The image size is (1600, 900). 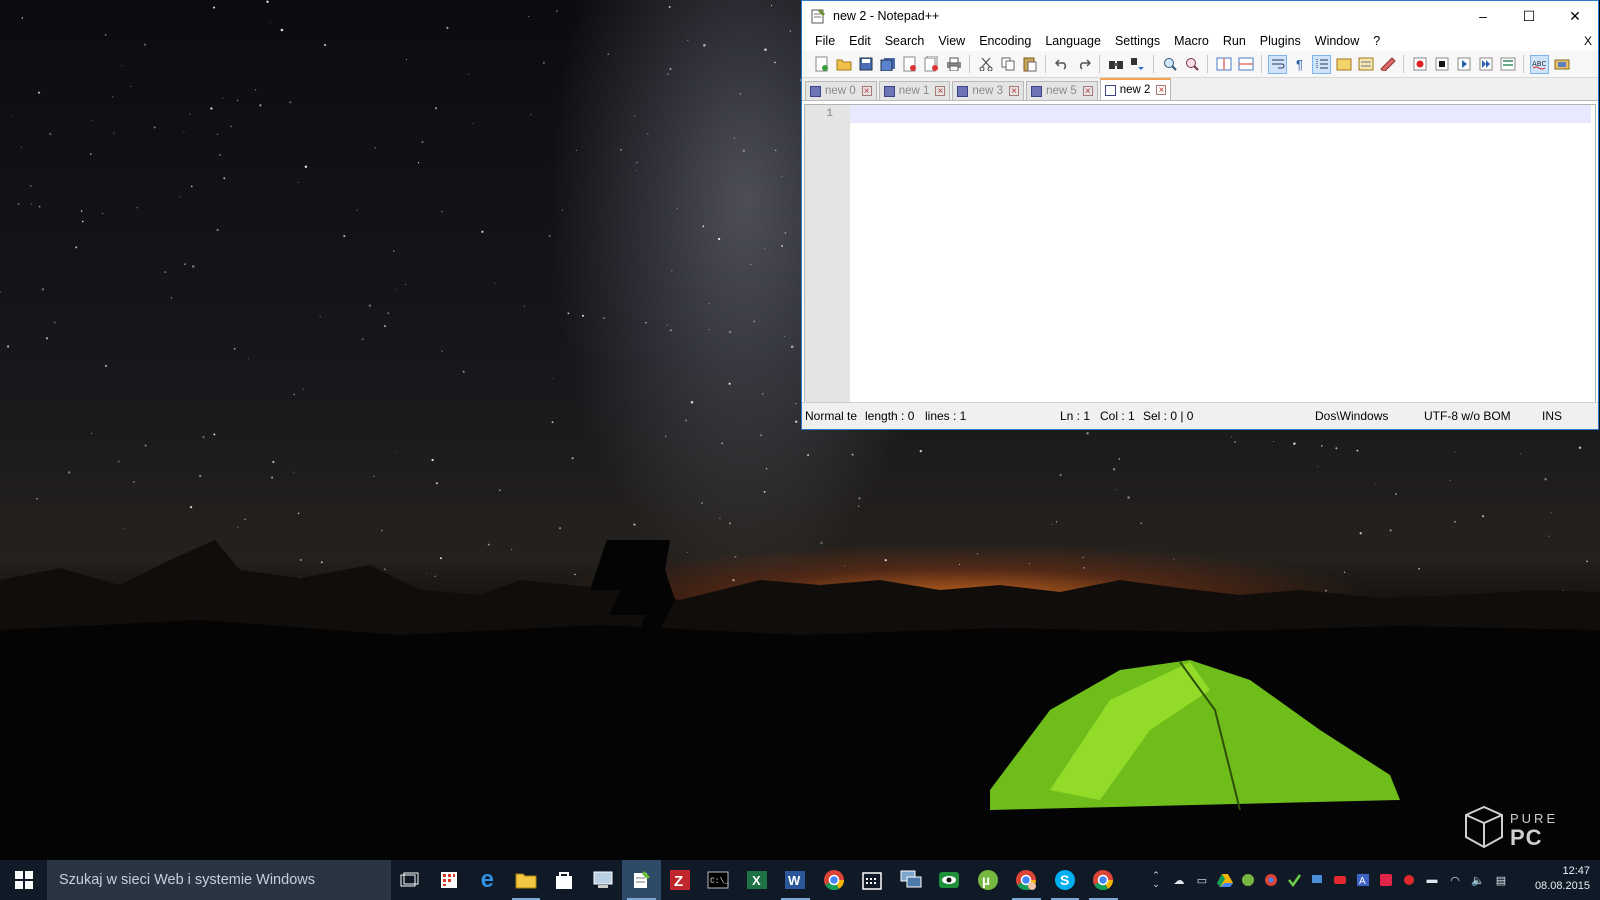 I want to click on task-view-icon, so click(x=410, y=880).